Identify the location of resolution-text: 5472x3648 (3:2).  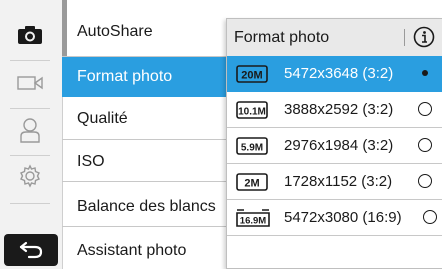
(339, 73).